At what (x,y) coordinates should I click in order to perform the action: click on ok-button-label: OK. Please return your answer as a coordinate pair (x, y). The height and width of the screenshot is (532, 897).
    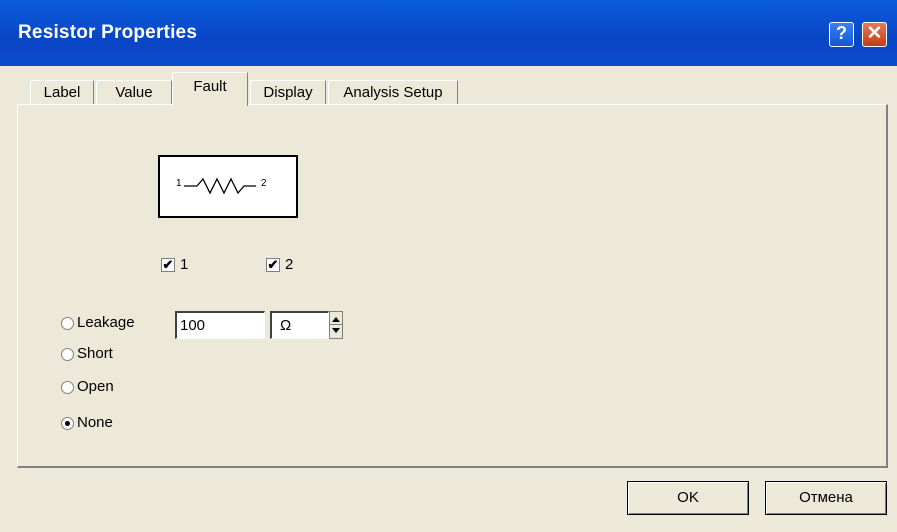
    Looking at the image, I should click on (688, 497).